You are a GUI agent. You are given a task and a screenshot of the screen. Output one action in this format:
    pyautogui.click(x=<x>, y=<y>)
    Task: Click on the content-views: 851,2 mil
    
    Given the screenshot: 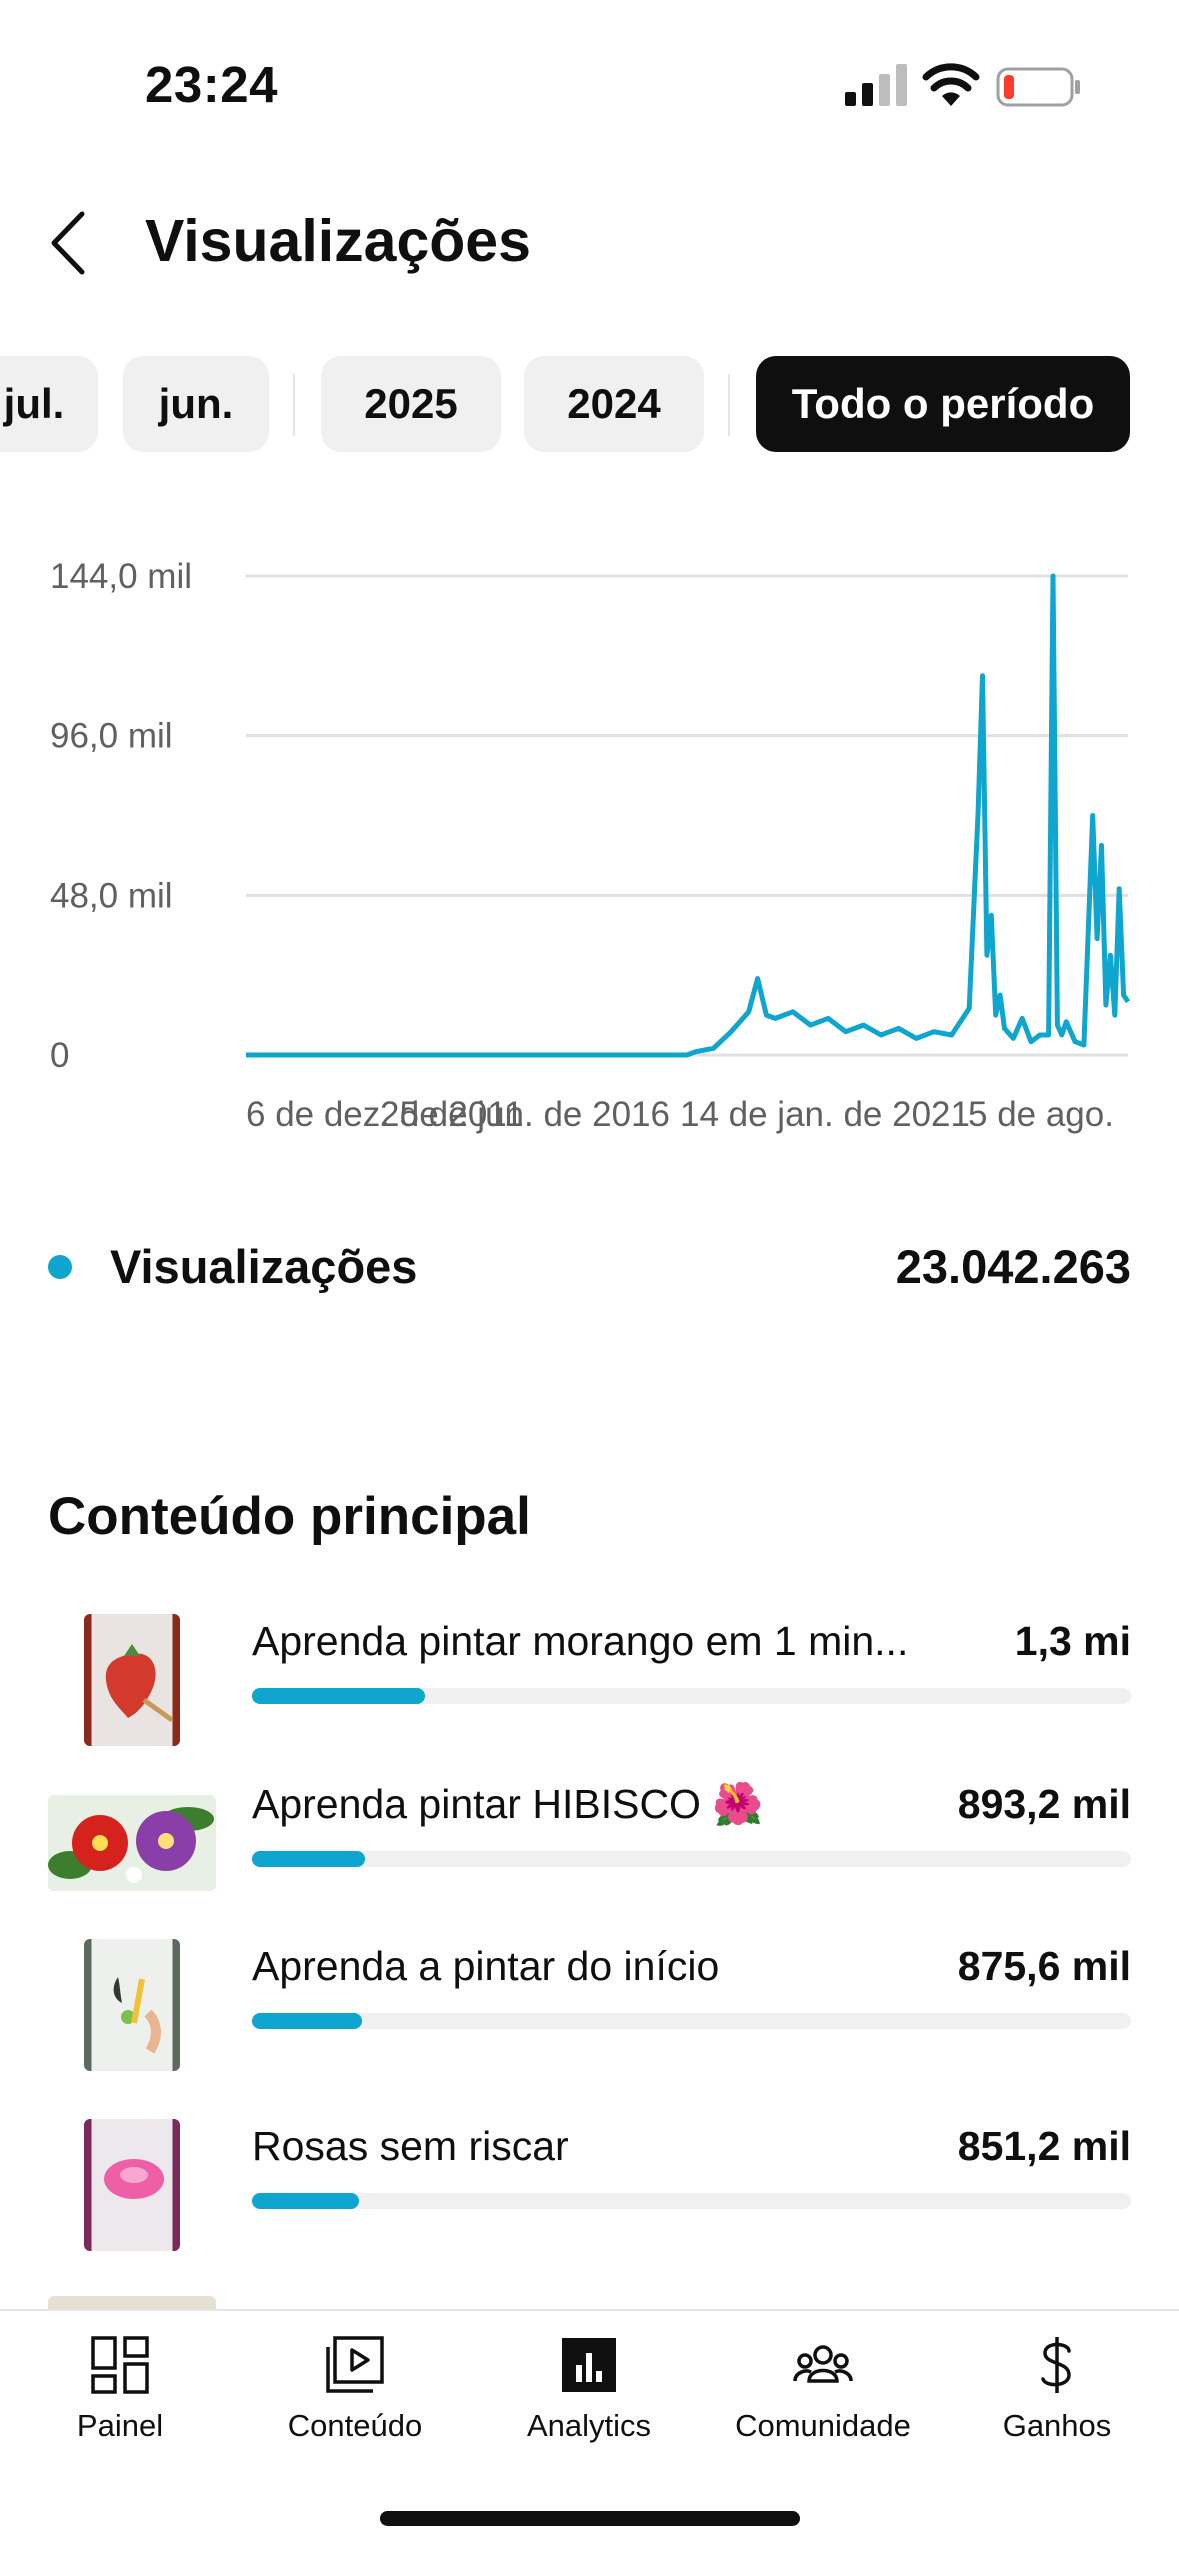 What is the action you would take?
    pyautogui.click(x=1044, y=2146)
    